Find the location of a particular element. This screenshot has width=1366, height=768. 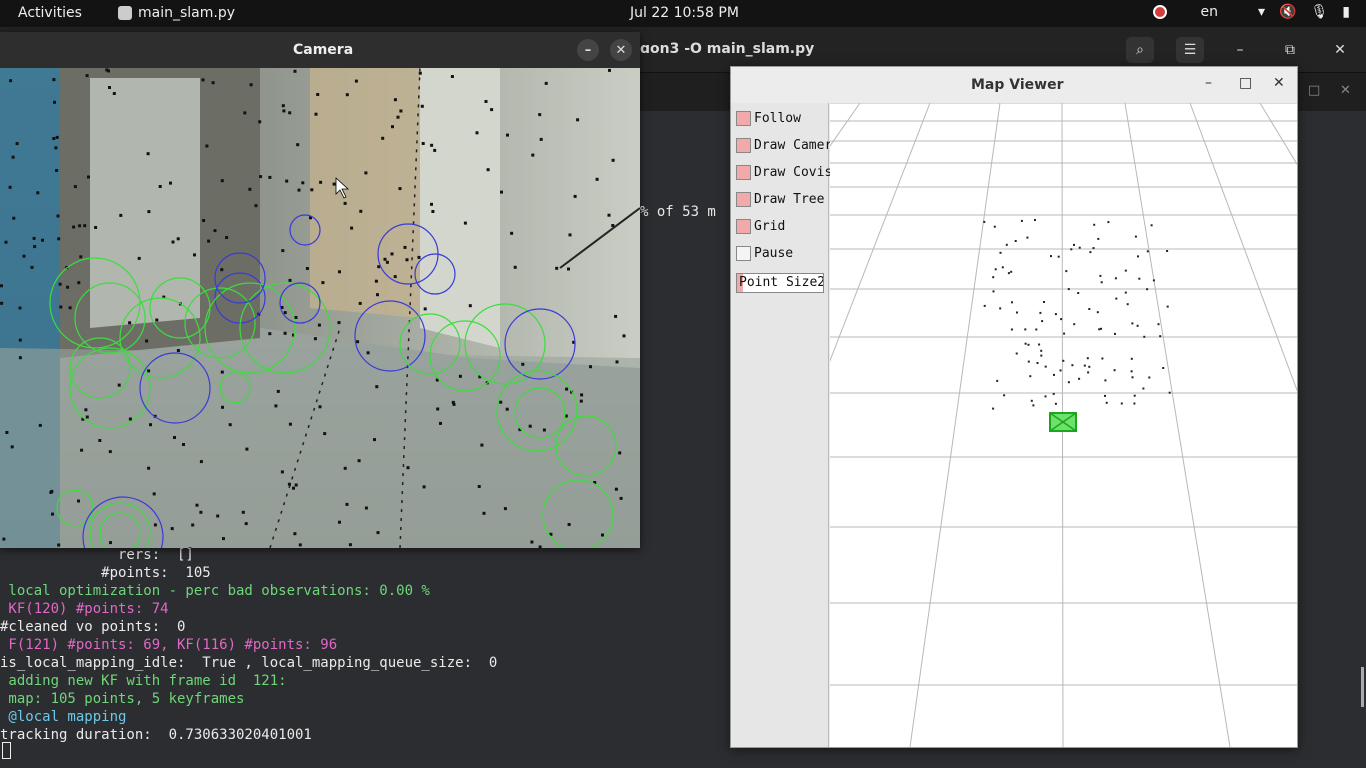

tab-restore-icon: □ is located at coordinates (1314, 90).